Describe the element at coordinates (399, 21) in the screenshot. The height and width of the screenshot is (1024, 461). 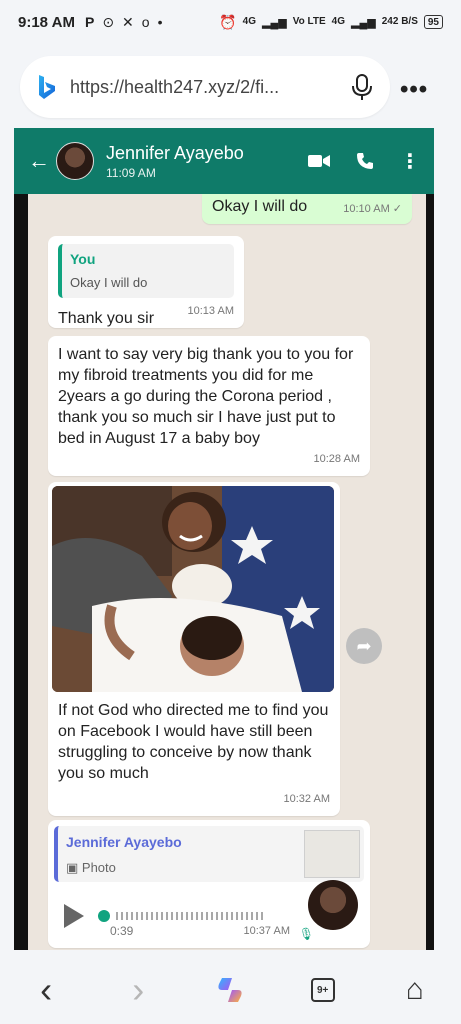
I see `data-speed: 242 B/S` at that location.